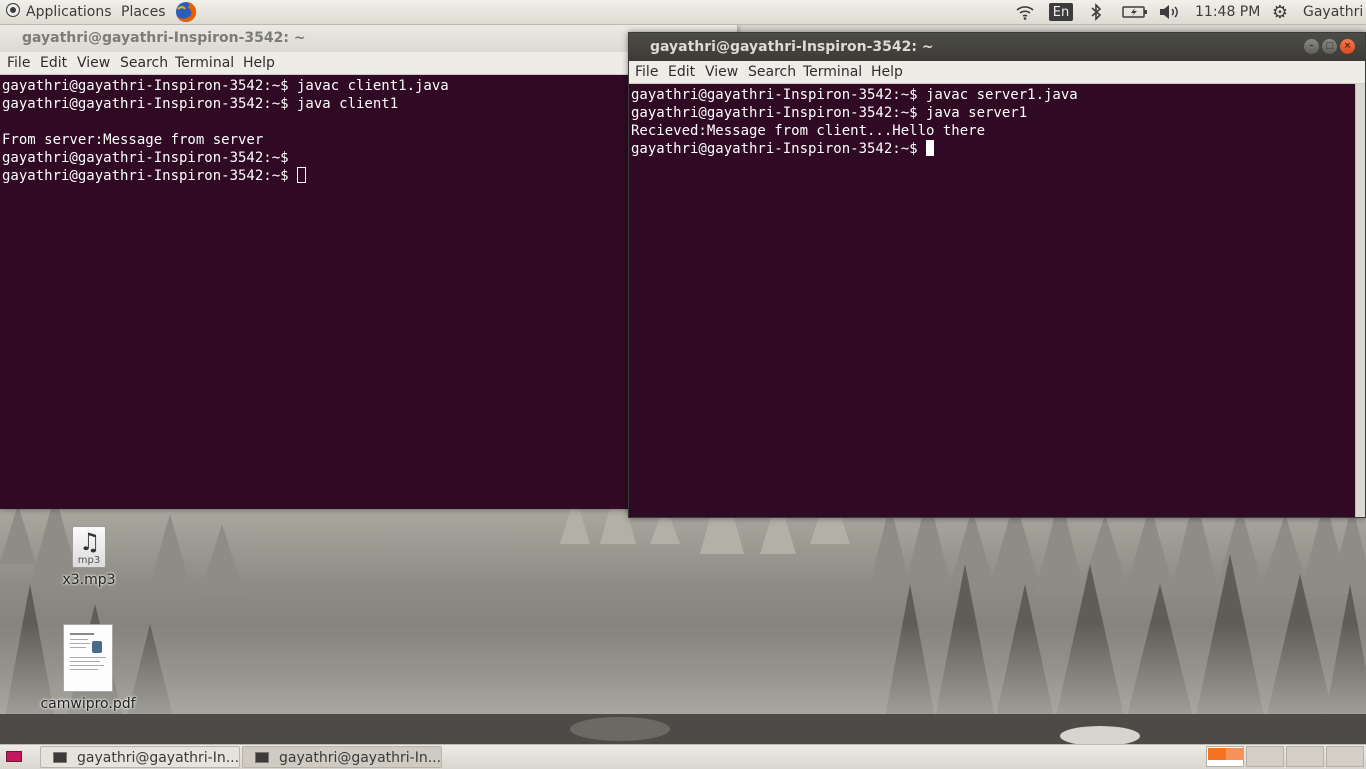  I want to click on window-titlebar: gayathri@gayathri-Inspiron-3542: ~, so click(368, 38).